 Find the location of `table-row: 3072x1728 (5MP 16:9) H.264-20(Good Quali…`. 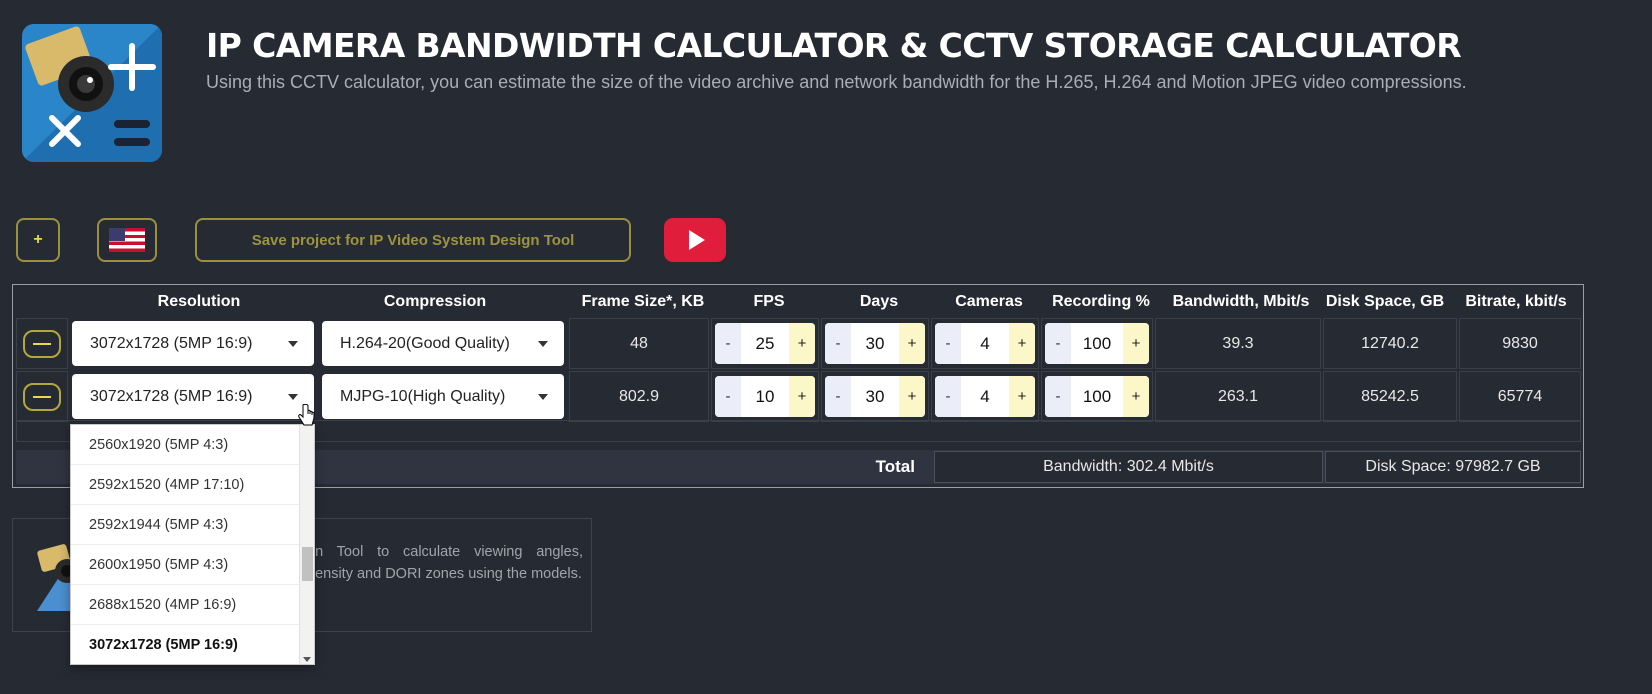

table-row: 3072x1728 (5MP 16:9) H.264-20(Good Quali… is located at coordinates (798, 343).